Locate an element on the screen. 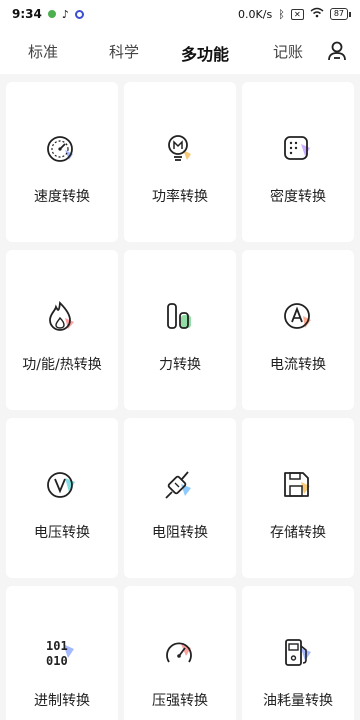  bluetooth-icon: ᛒ is located at coordinates (281, 14).